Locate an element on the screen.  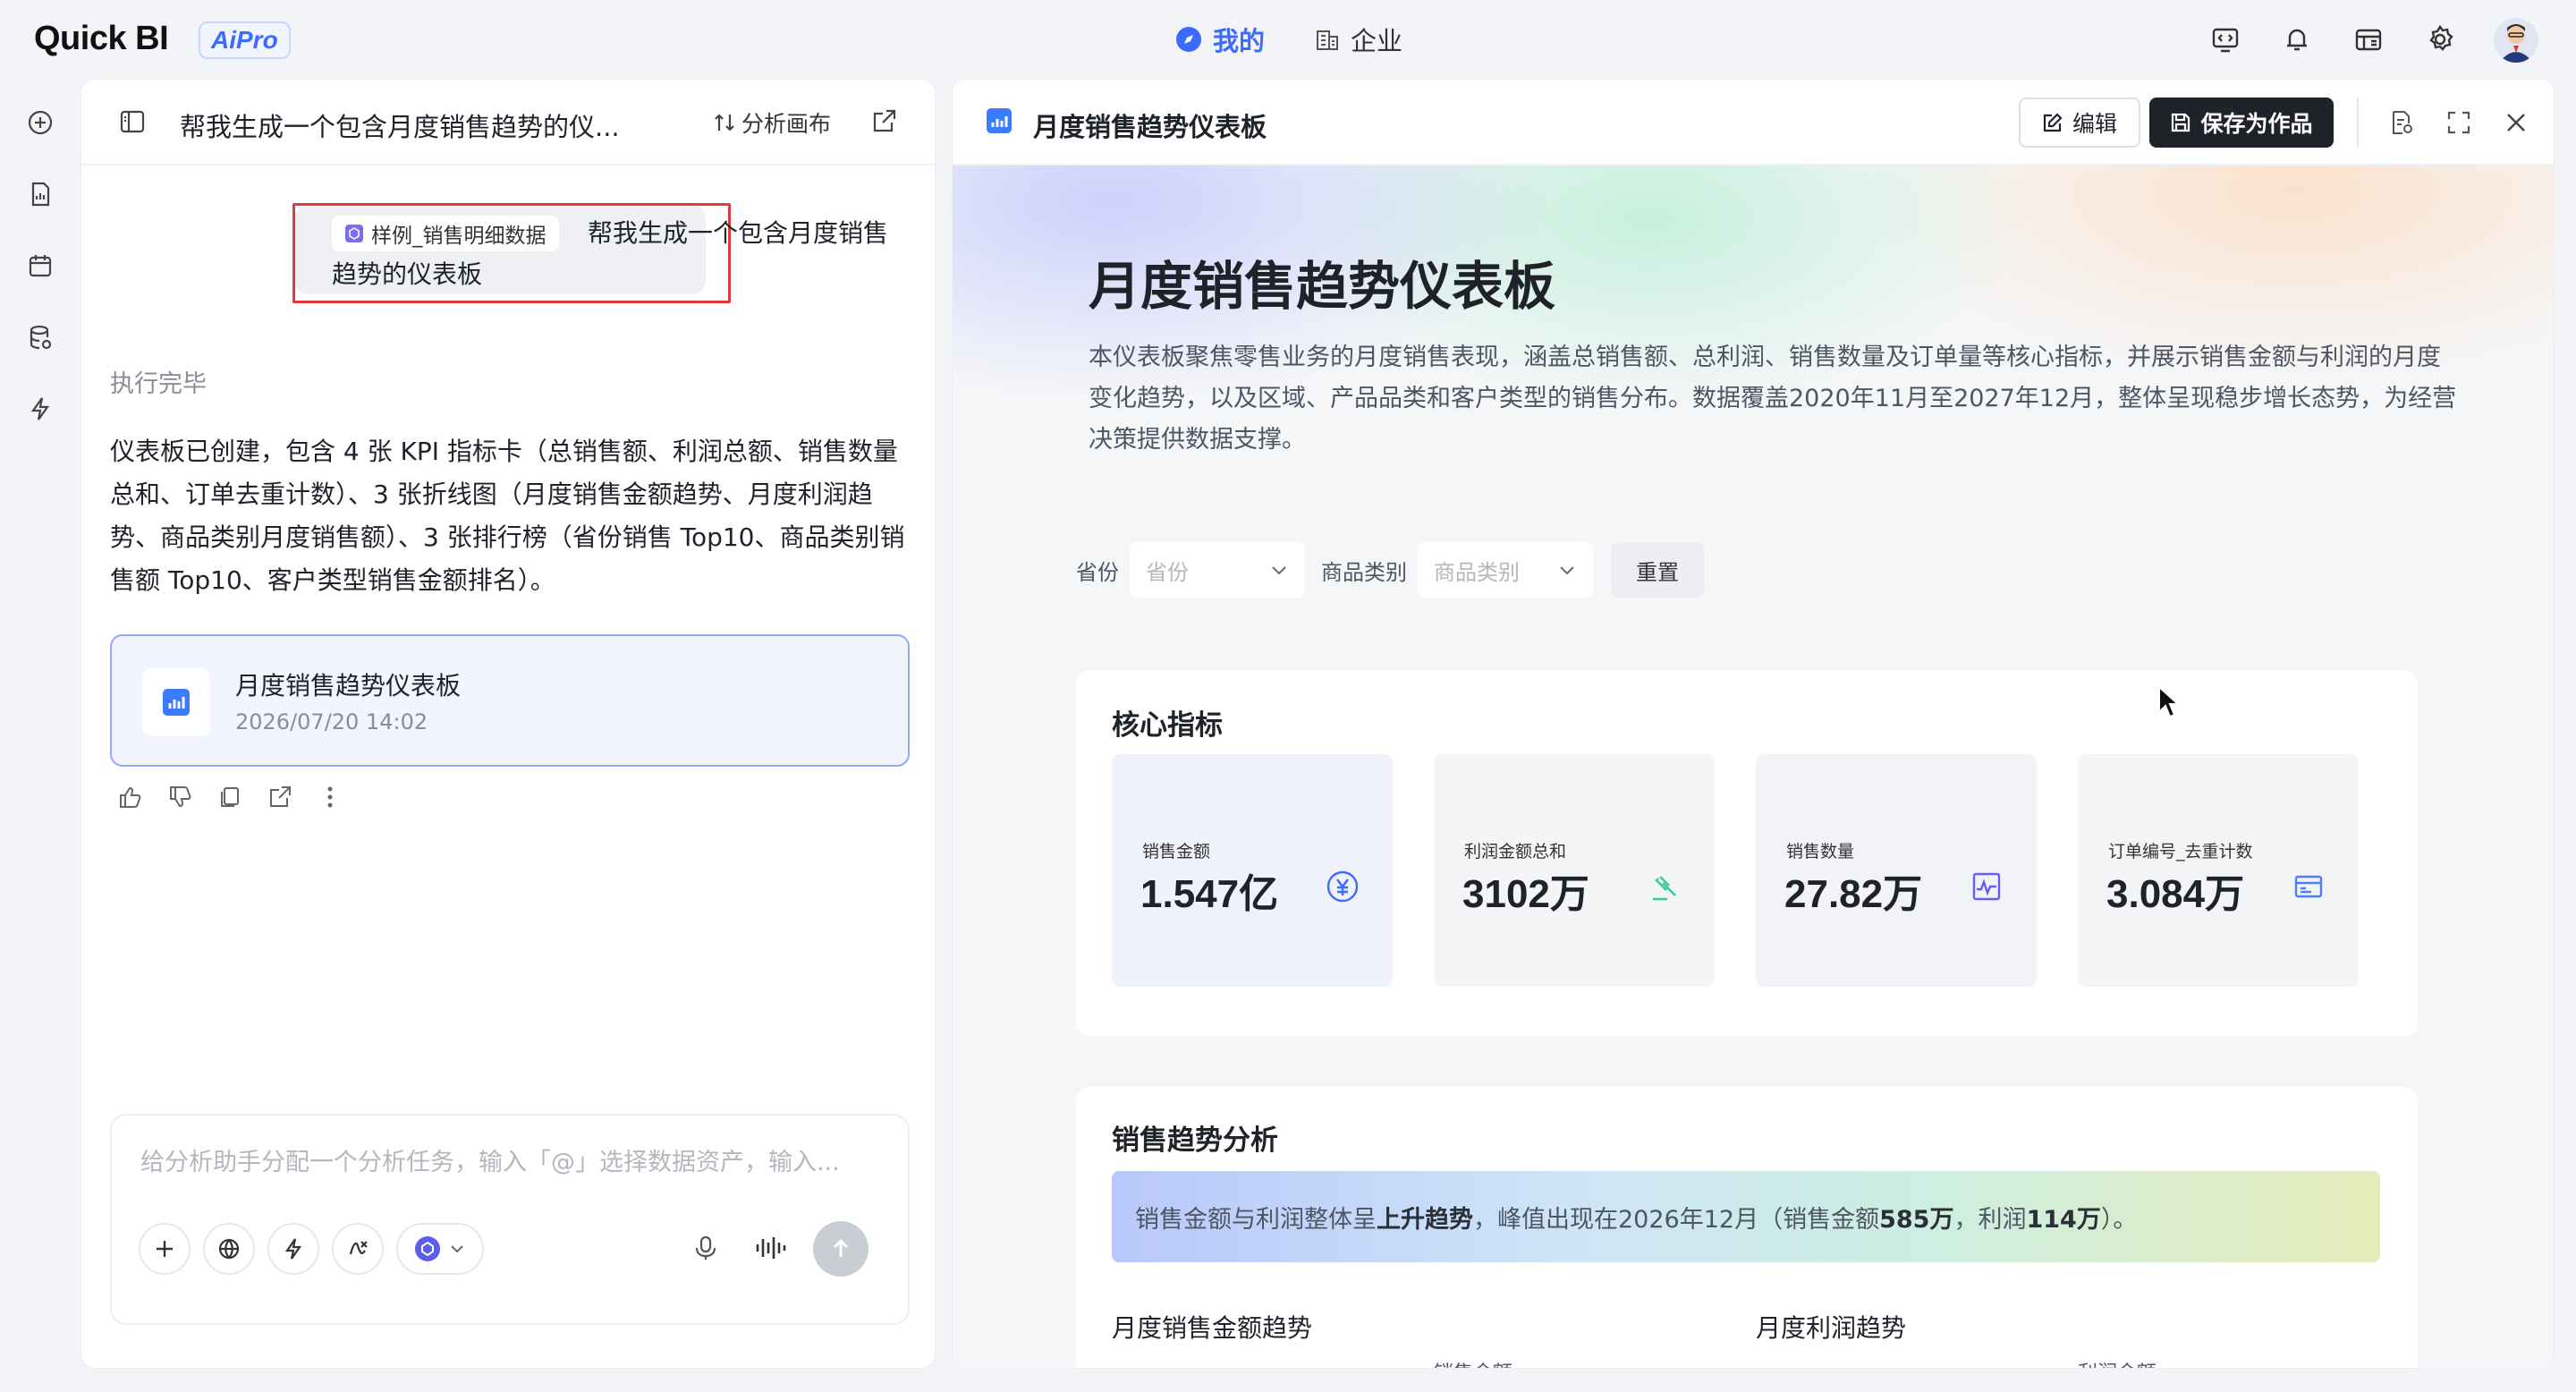
category-filter-select: 商品类别 is located at coordinates (1505, 570).